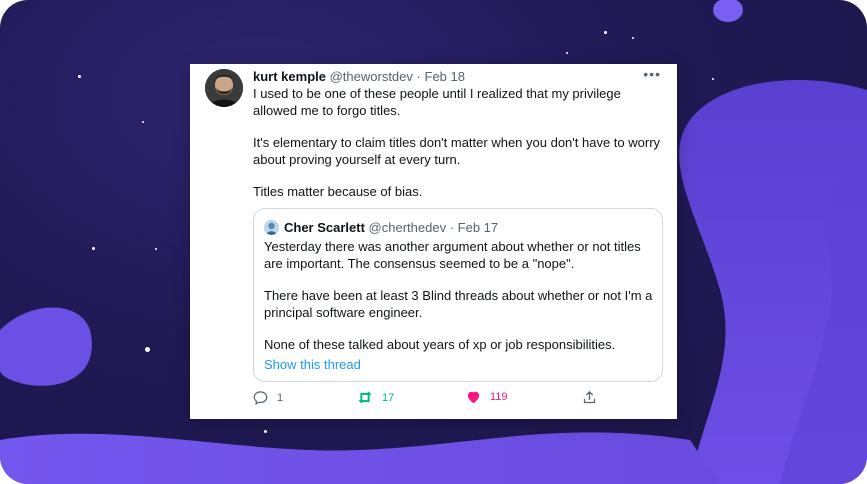 Image resolution: width=867 pixels, height=484 pixels. Describe the element at coordinates (408, 227) in the screenshot. I see `quoted-author-handle: @cherthedev` at that location.